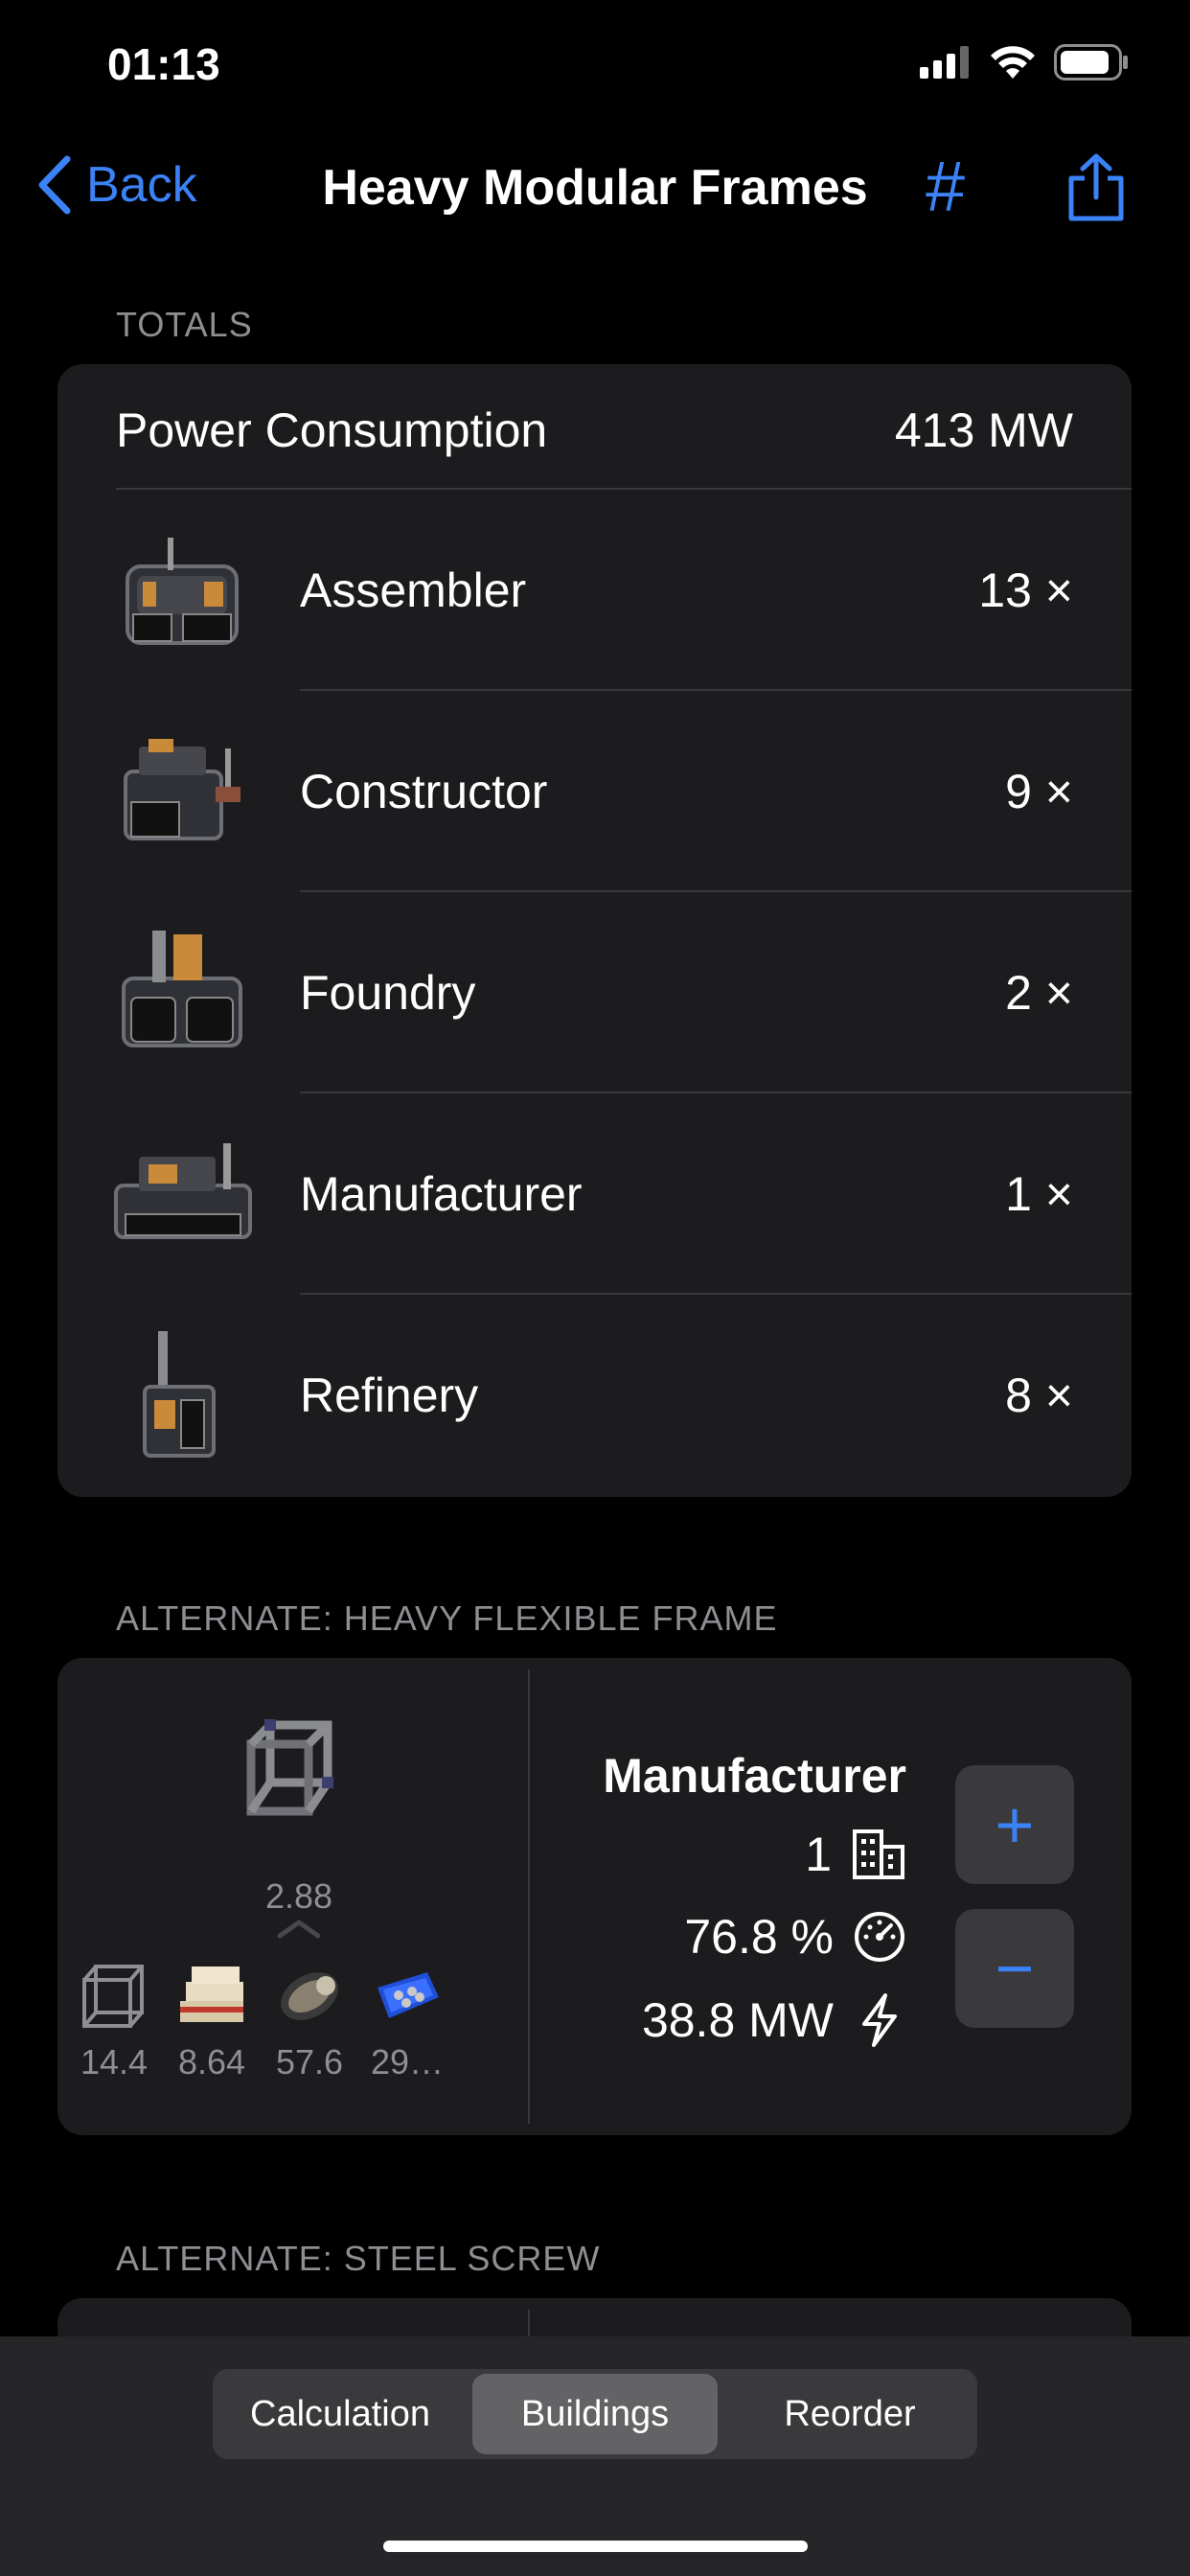 The width and height of the screenshot is (1190, 2576). What do you see at coordinates (819, 1855) in the screenshot?
I see `building-count-value: 1` at bounding box center [819, 1855].